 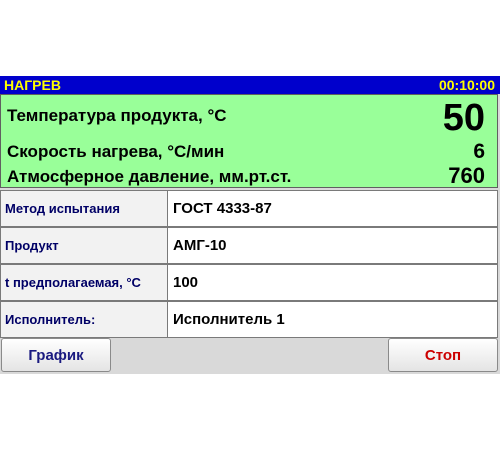 What do you see at coordinates (84, 282) in the screenshot?
I see `param-label: t предполагаемая, °C` at bounding box center [84, 282].